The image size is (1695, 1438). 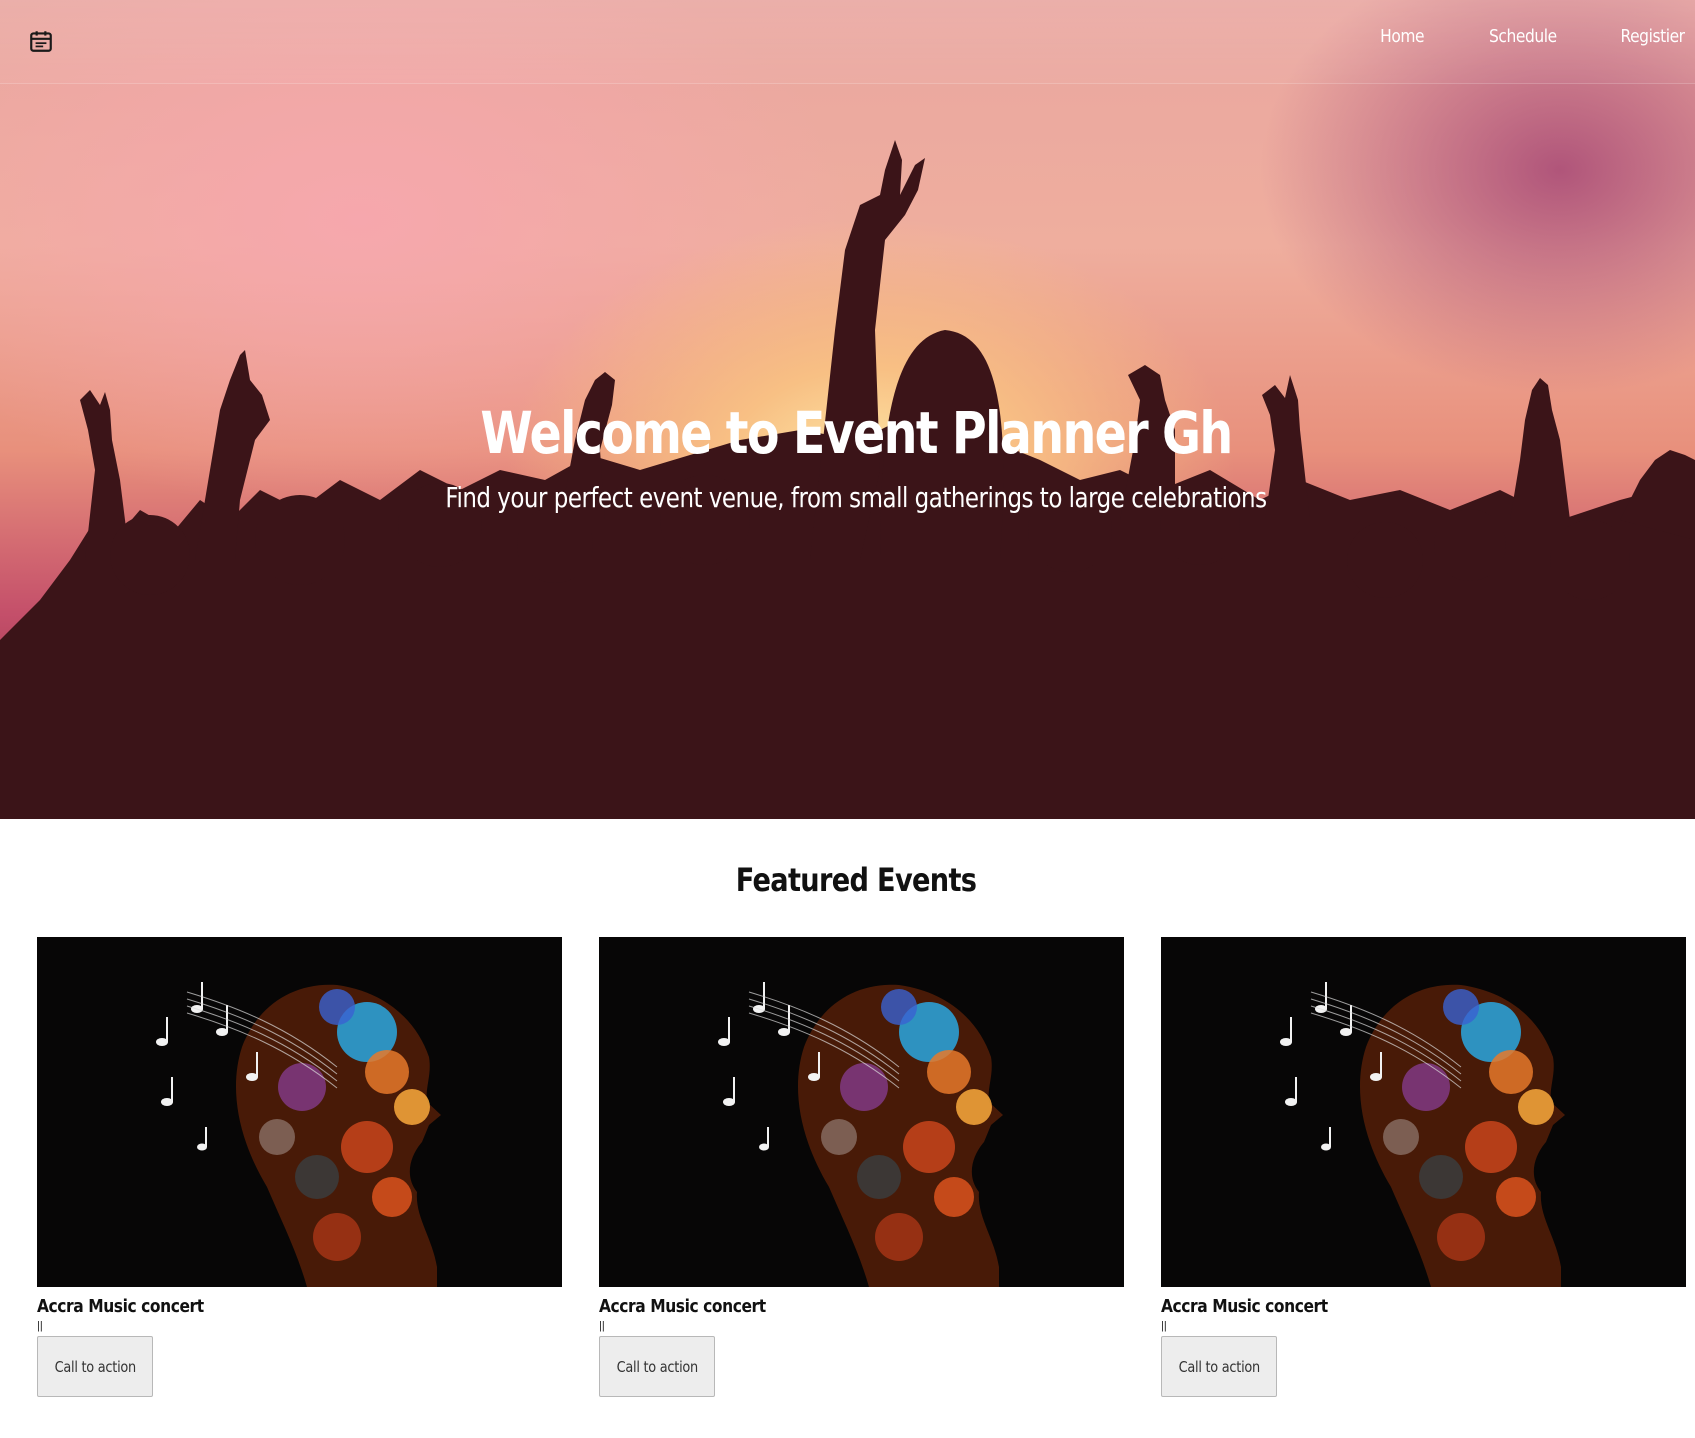 I want to click on navbar: Home Schedule Registier, so click(x=847, y=42).